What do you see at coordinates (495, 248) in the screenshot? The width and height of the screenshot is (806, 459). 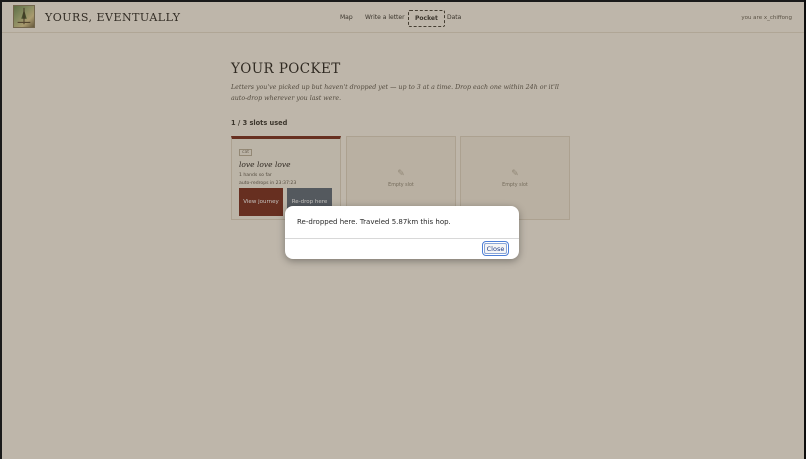 I see `close-button: Close` at bounding box center [495, 248].